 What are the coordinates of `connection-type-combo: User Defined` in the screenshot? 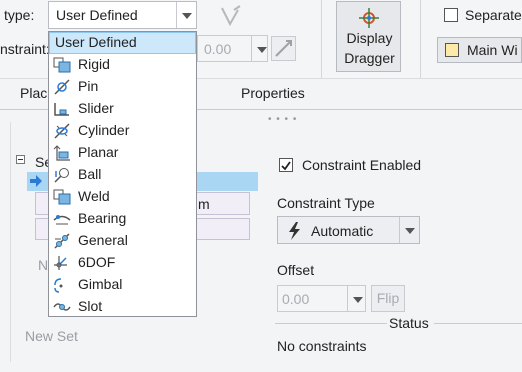 It's located at (122, 15).